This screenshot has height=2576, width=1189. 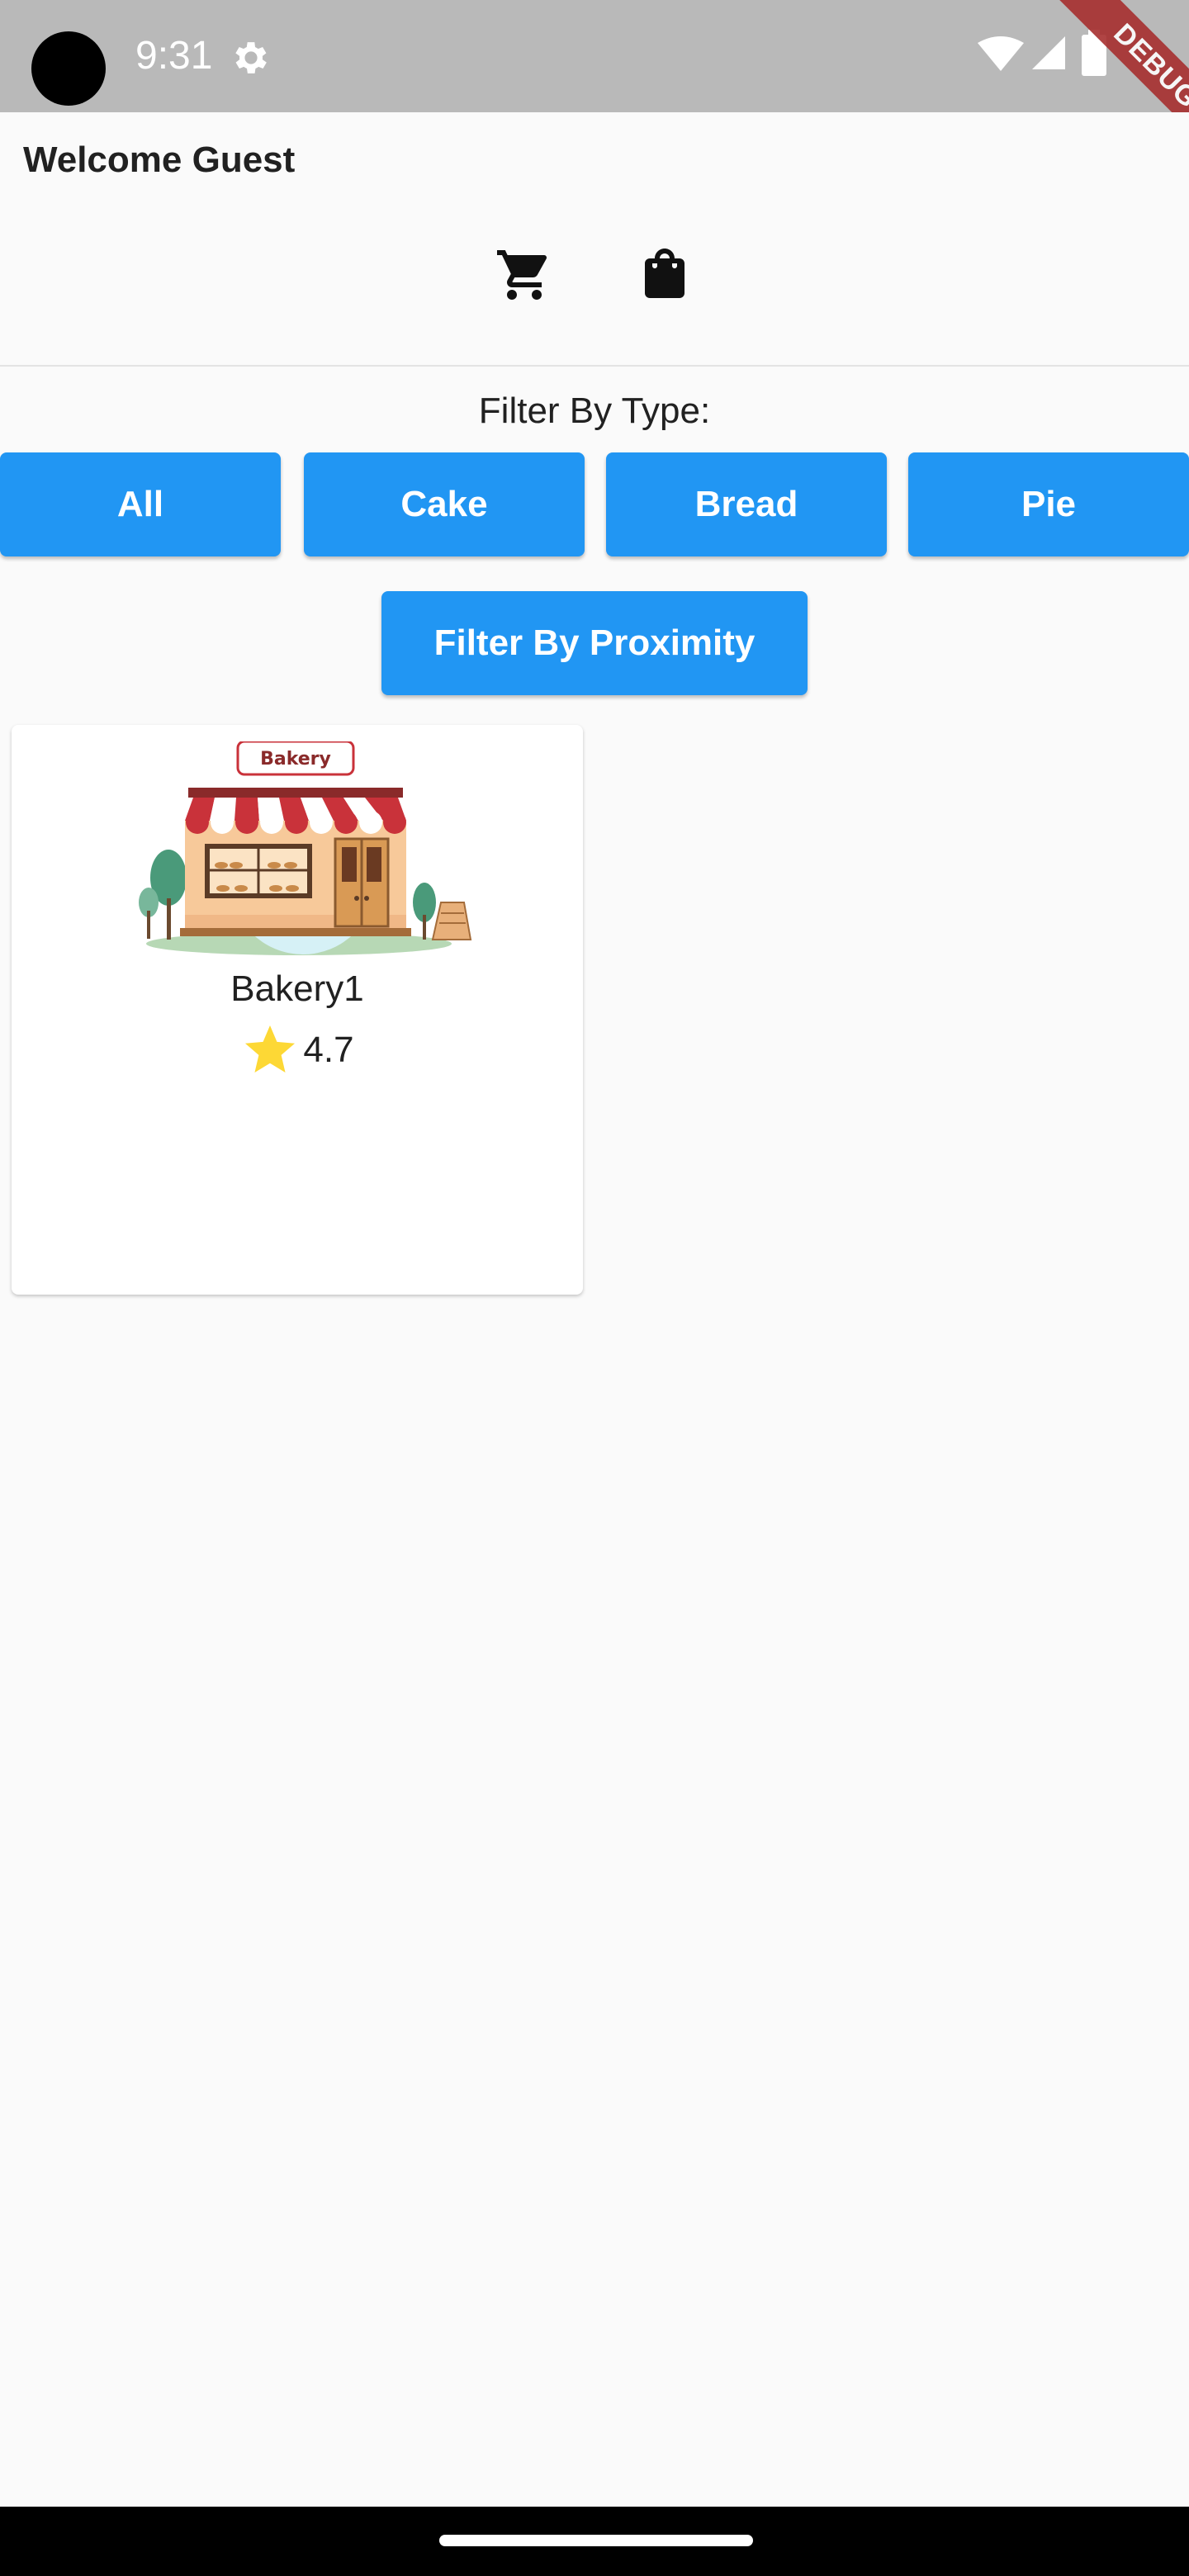 What do you see at coordinates (159, 160) in the screenshot?
I see `welcome-title: Welcome Guest` at bounding box center [159, 160].